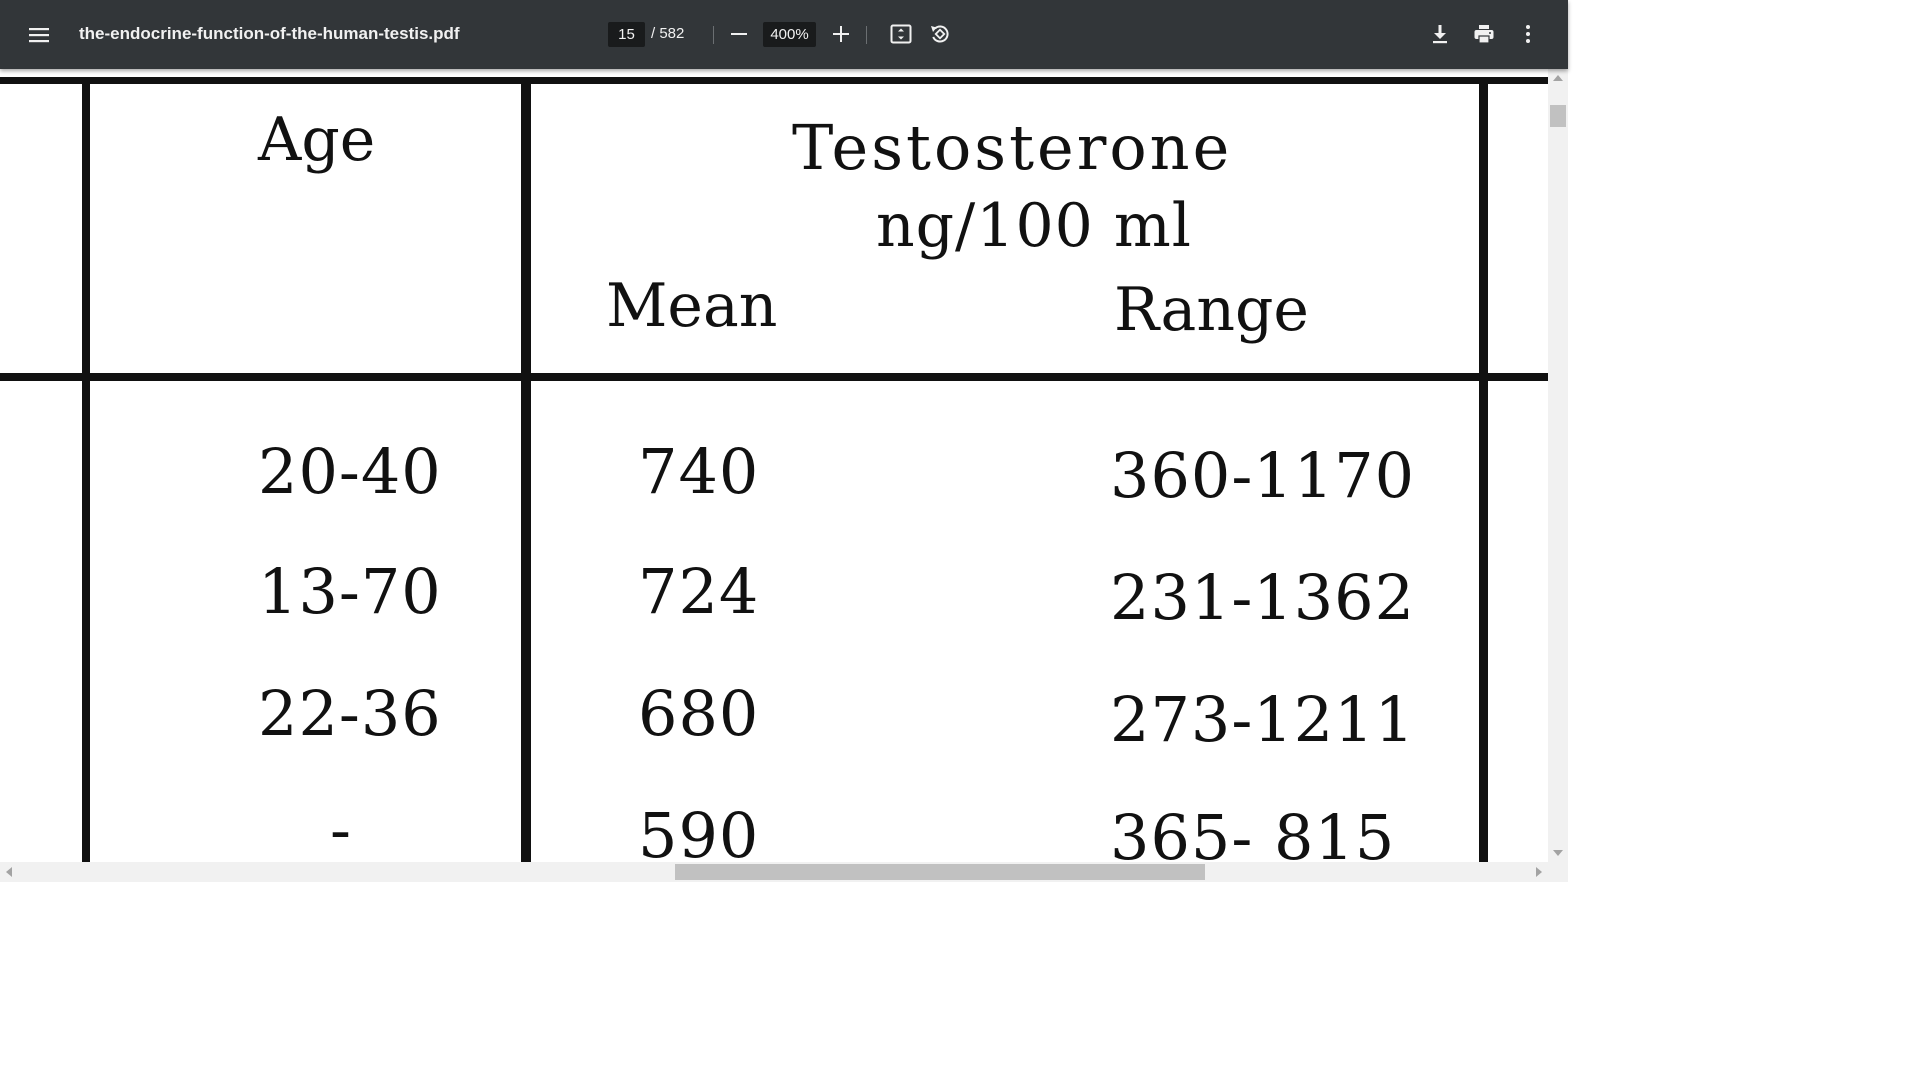  Describe the element at coordinates (1558, 465) in the screenshot. I see `vertical-scrollbar` at that location.